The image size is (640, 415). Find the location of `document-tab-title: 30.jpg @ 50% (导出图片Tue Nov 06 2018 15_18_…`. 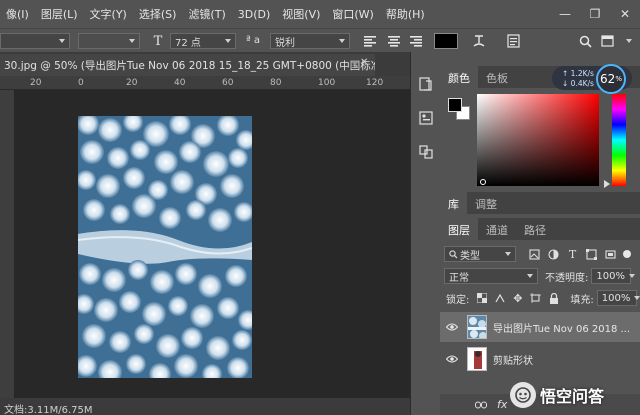

document-tab-title: 30.jpg @ 50% (导出图片Tue Nov 06 2018 15_18_… is located at coordinates (189, 66).